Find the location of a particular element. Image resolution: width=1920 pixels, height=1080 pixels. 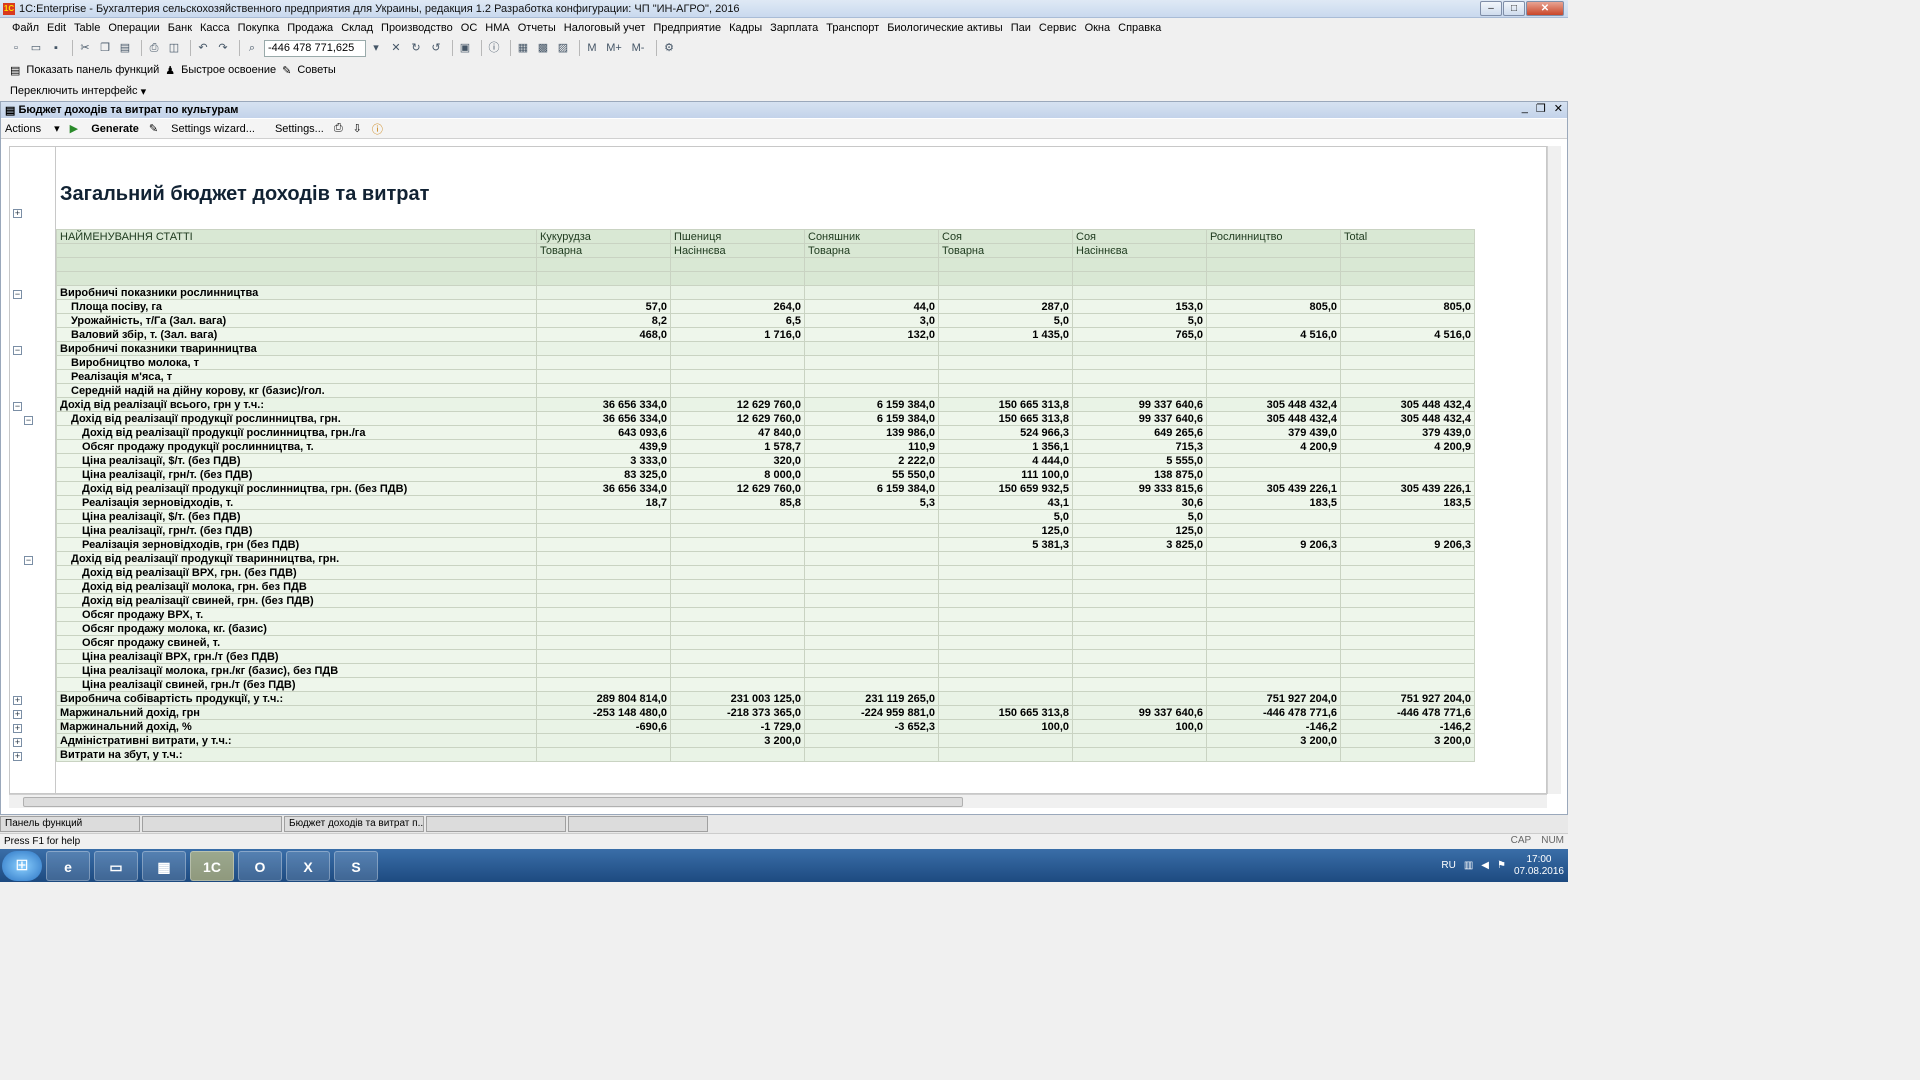

window-list-icon: ▣ is located at coordinates (465, 48).